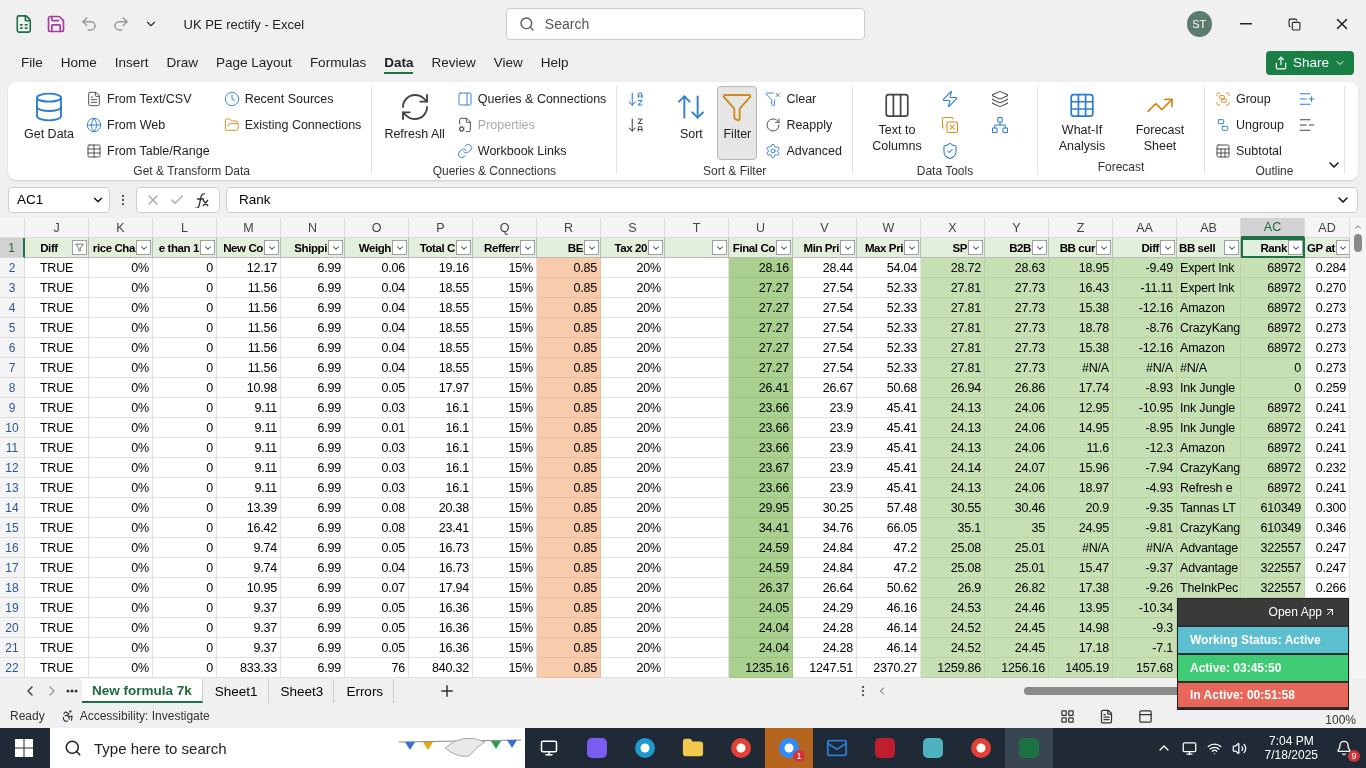 This screenshot has width=1366, height=768. What do you see at coordinates (1081, 228) in the screenshot?
I see `column-header: Z` at bounding box center [1081, 228].